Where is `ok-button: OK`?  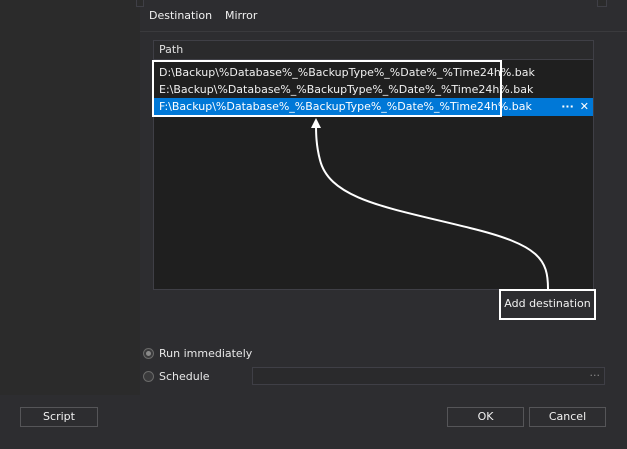 ok-button: OK is located at coordinates (485, 417).